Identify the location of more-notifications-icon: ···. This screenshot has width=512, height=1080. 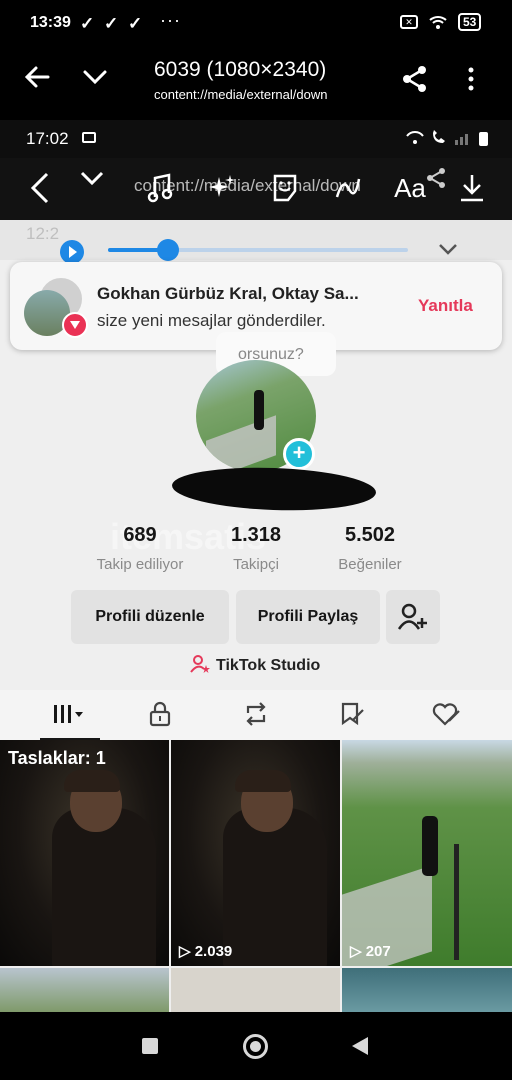
(170, 20).